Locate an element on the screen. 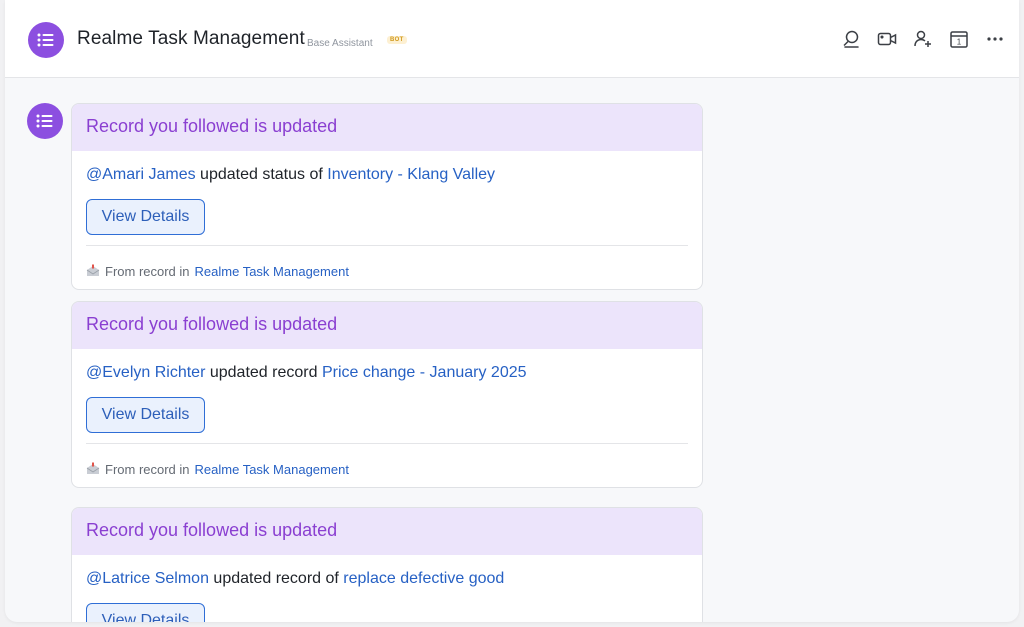 The width and height of the screenshot is (1024, 627). sender-avatar is located at coordinates (45, 121).